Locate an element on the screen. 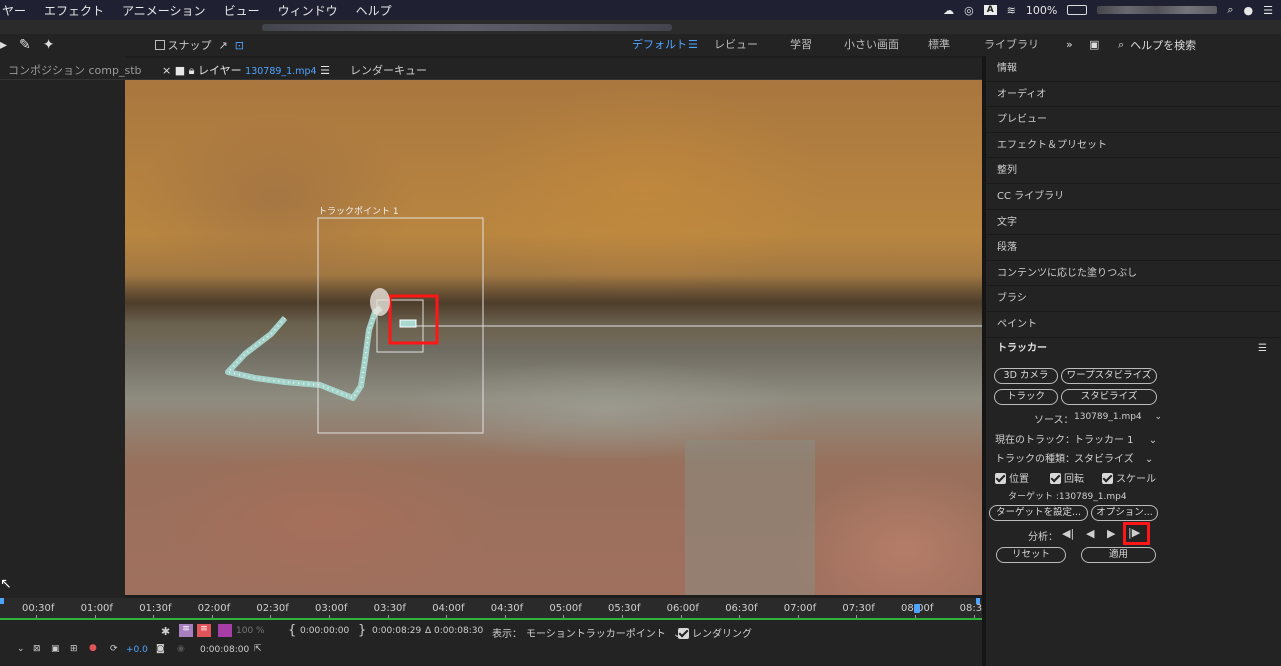 The height and width of the screenshot is (666, 1281). battery-icon is located at coordinates (1077, 10).